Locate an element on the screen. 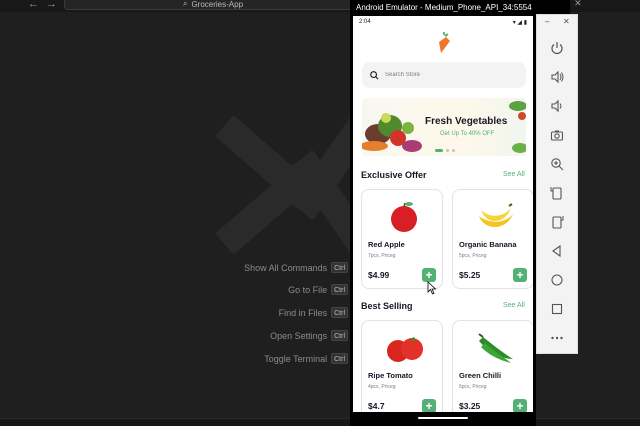 The image size is (640, 426). emulator-control-panel: – ✕ is located at coordinates (557, 184).